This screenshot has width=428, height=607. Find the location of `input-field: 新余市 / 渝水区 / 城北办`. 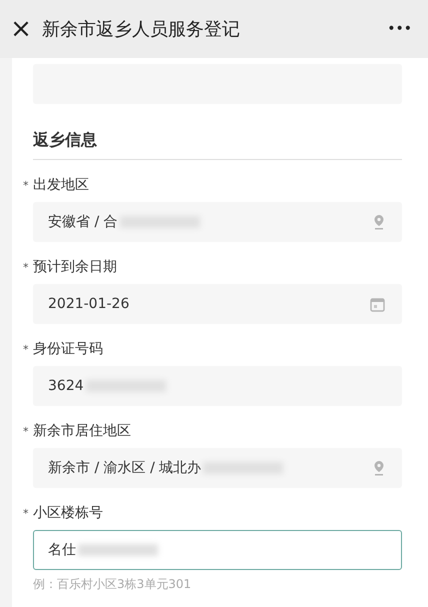

input-field: 新余市 / 渝水区 / 城北办 is located at coordinates (217, 468).